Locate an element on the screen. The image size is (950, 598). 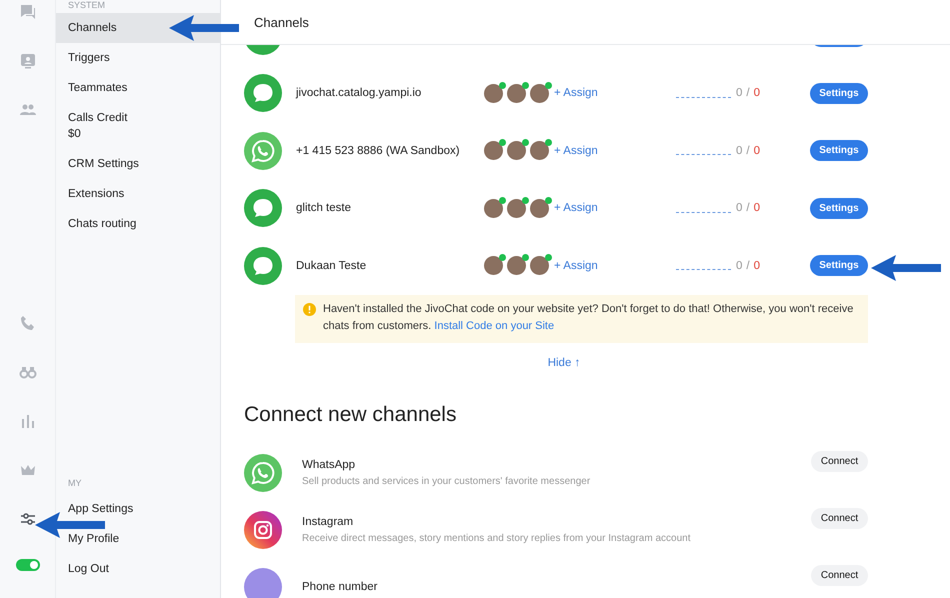
section-heading: SYSTEM is located at coordinates (86, 6).